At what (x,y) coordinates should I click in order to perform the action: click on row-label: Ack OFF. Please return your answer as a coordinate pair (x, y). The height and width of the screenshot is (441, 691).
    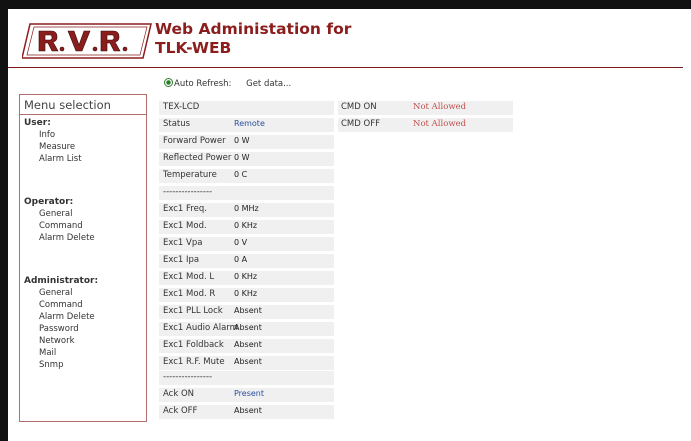
    Looking at the image, I should click on (180, 411).